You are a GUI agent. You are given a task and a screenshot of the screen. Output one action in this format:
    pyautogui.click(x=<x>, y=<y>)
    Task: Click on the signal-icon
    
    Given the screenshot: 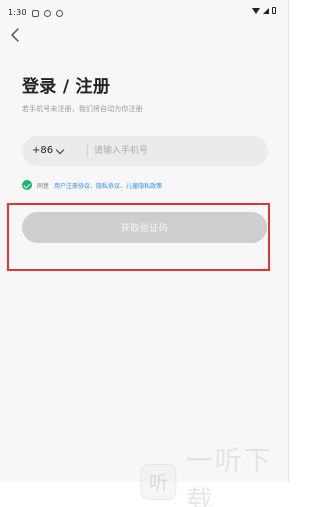 What is the action you would take?
    pyautogui.click(x=266, y=10)
    